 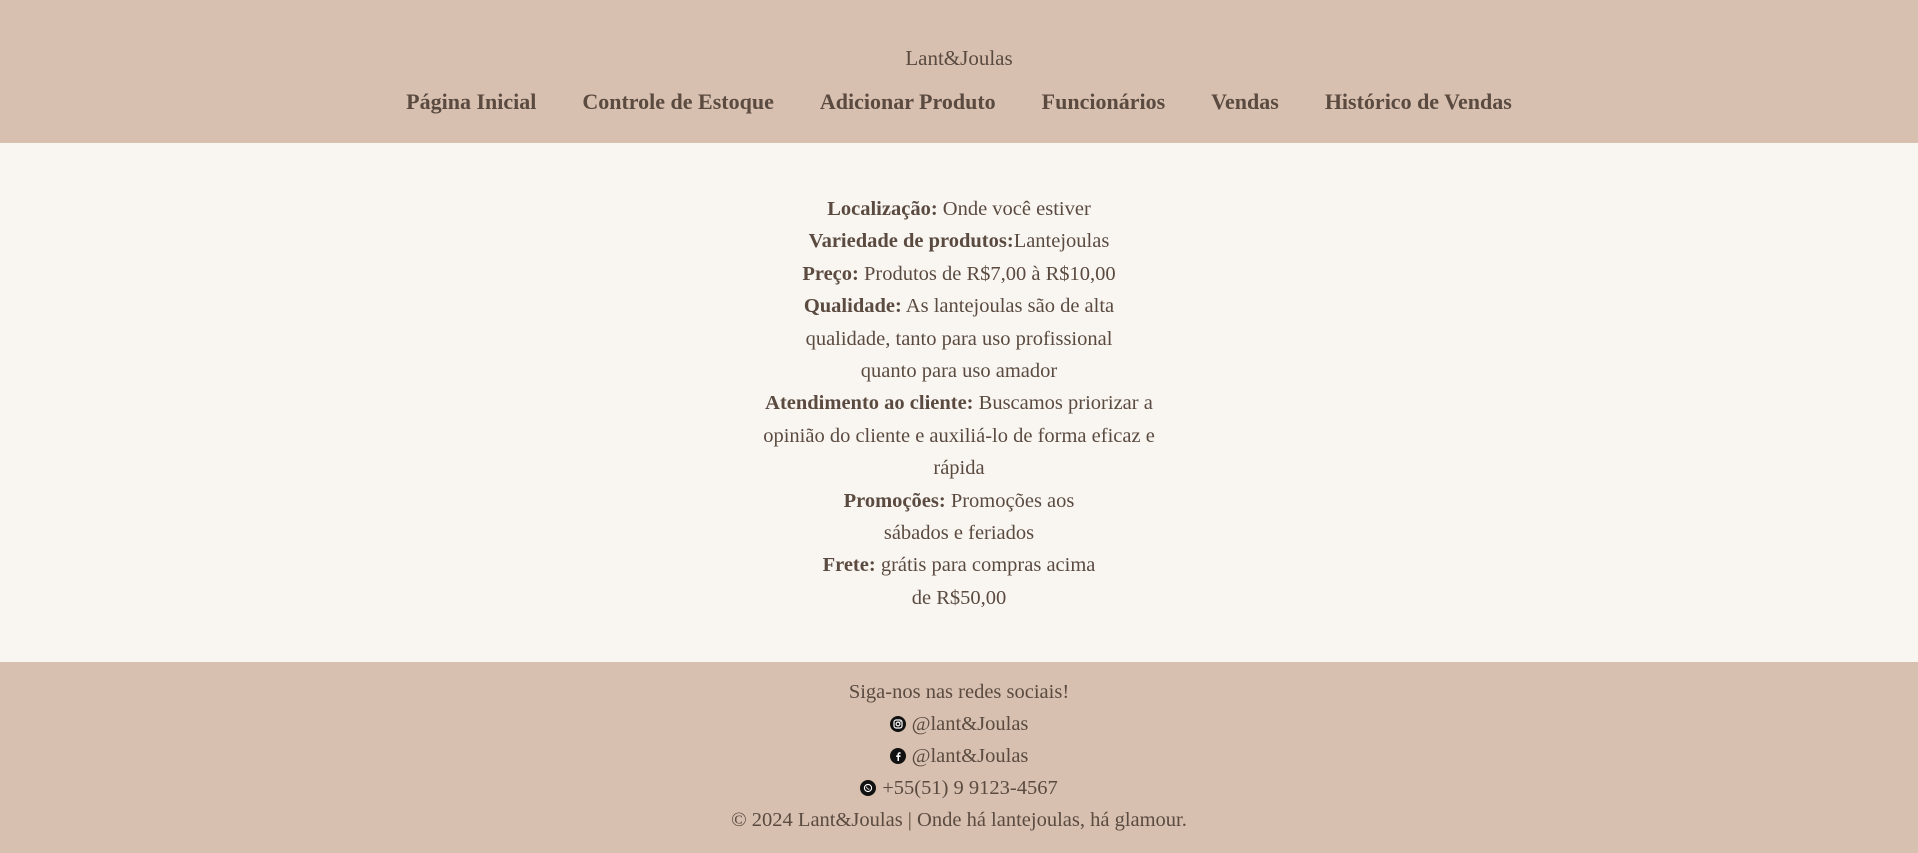 I want to click on instagram-handle: @lant&Joulas, so click(x=970, y=724).